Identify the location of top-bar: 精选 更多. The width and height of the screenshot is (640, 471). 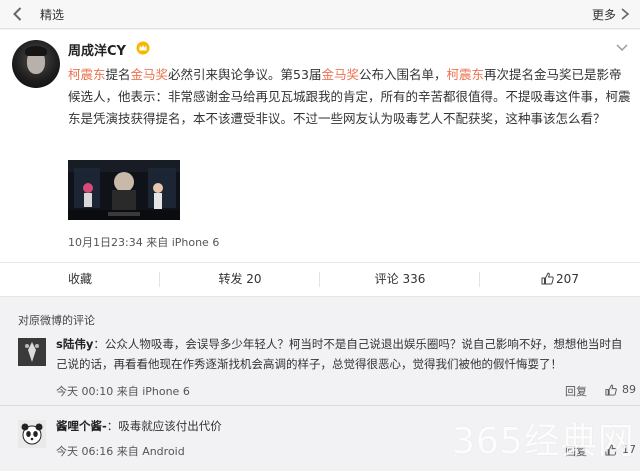
(320, 14).